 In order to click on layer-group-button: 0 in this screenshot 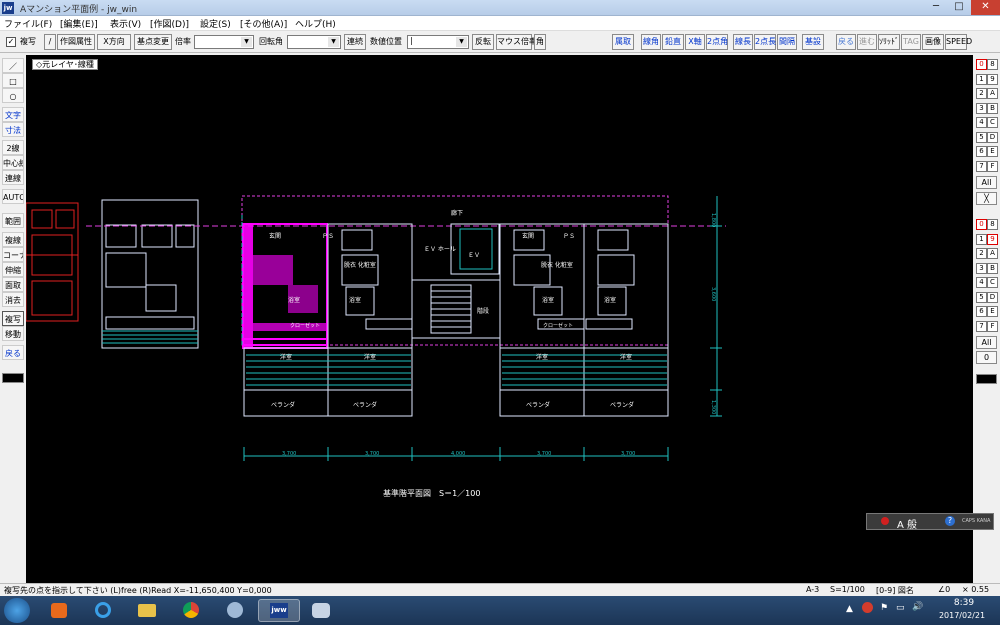, I will do `click(981, 64)`.